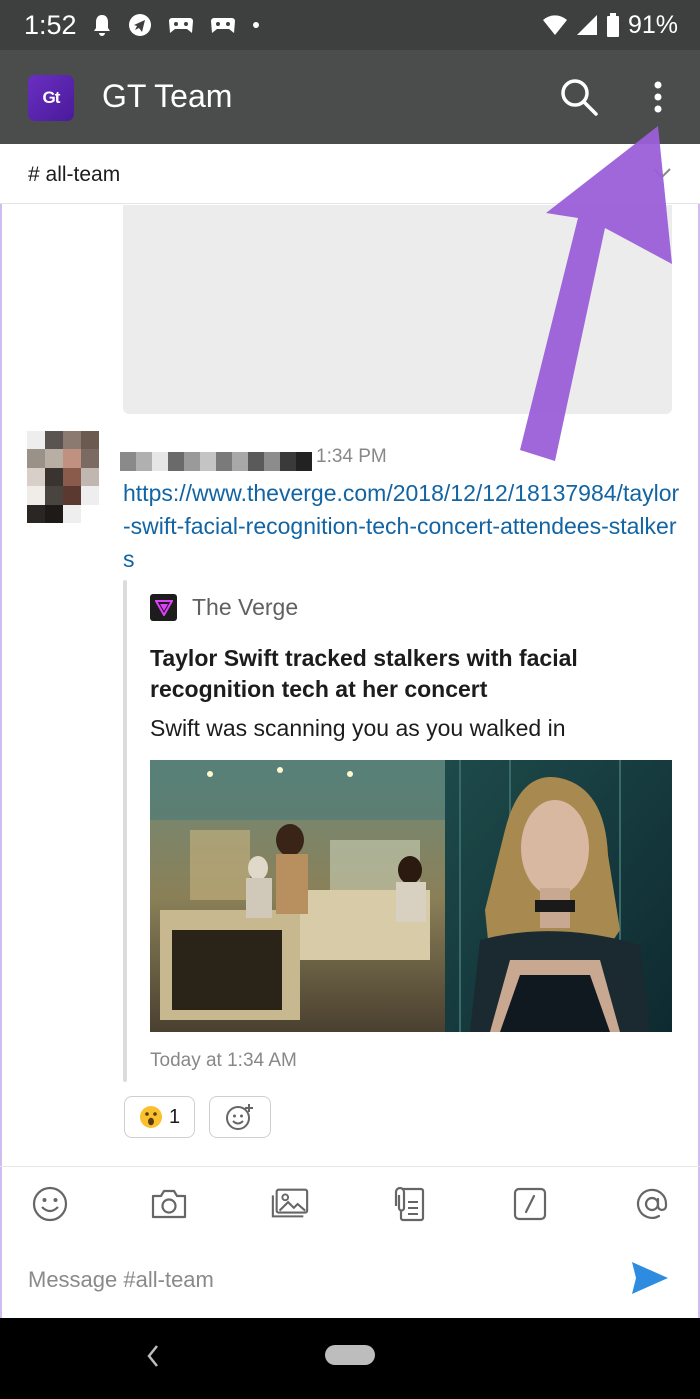 The image size is (700, 1399). What do you see at coordinates (1, 761) in the screenshot?
I see `screen-border` at bounding box center [1, 761].